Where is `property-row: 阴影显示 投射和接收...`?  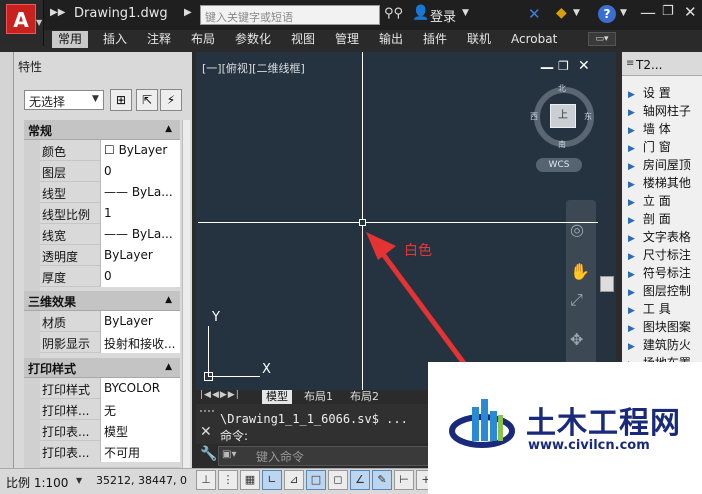 property-row: 阴影显示 投射和接收... is located at coordinates (110, 342).